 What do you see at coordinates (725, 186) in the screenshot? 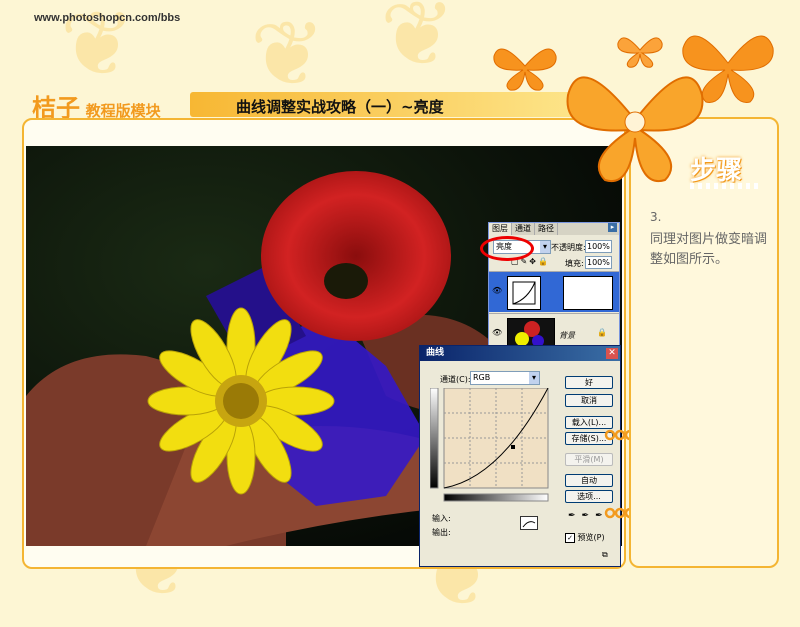
I see `step-heading-dots` at bounding box center [725, 186].